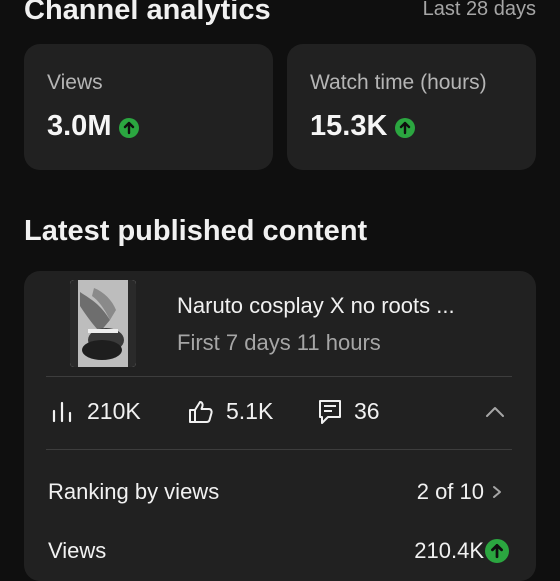 Image resolution: width=560 pixels, height=581 pixels. I want to click on watch-time-stat-card: Watch time (hours) 15.3K, so click(411, 107).